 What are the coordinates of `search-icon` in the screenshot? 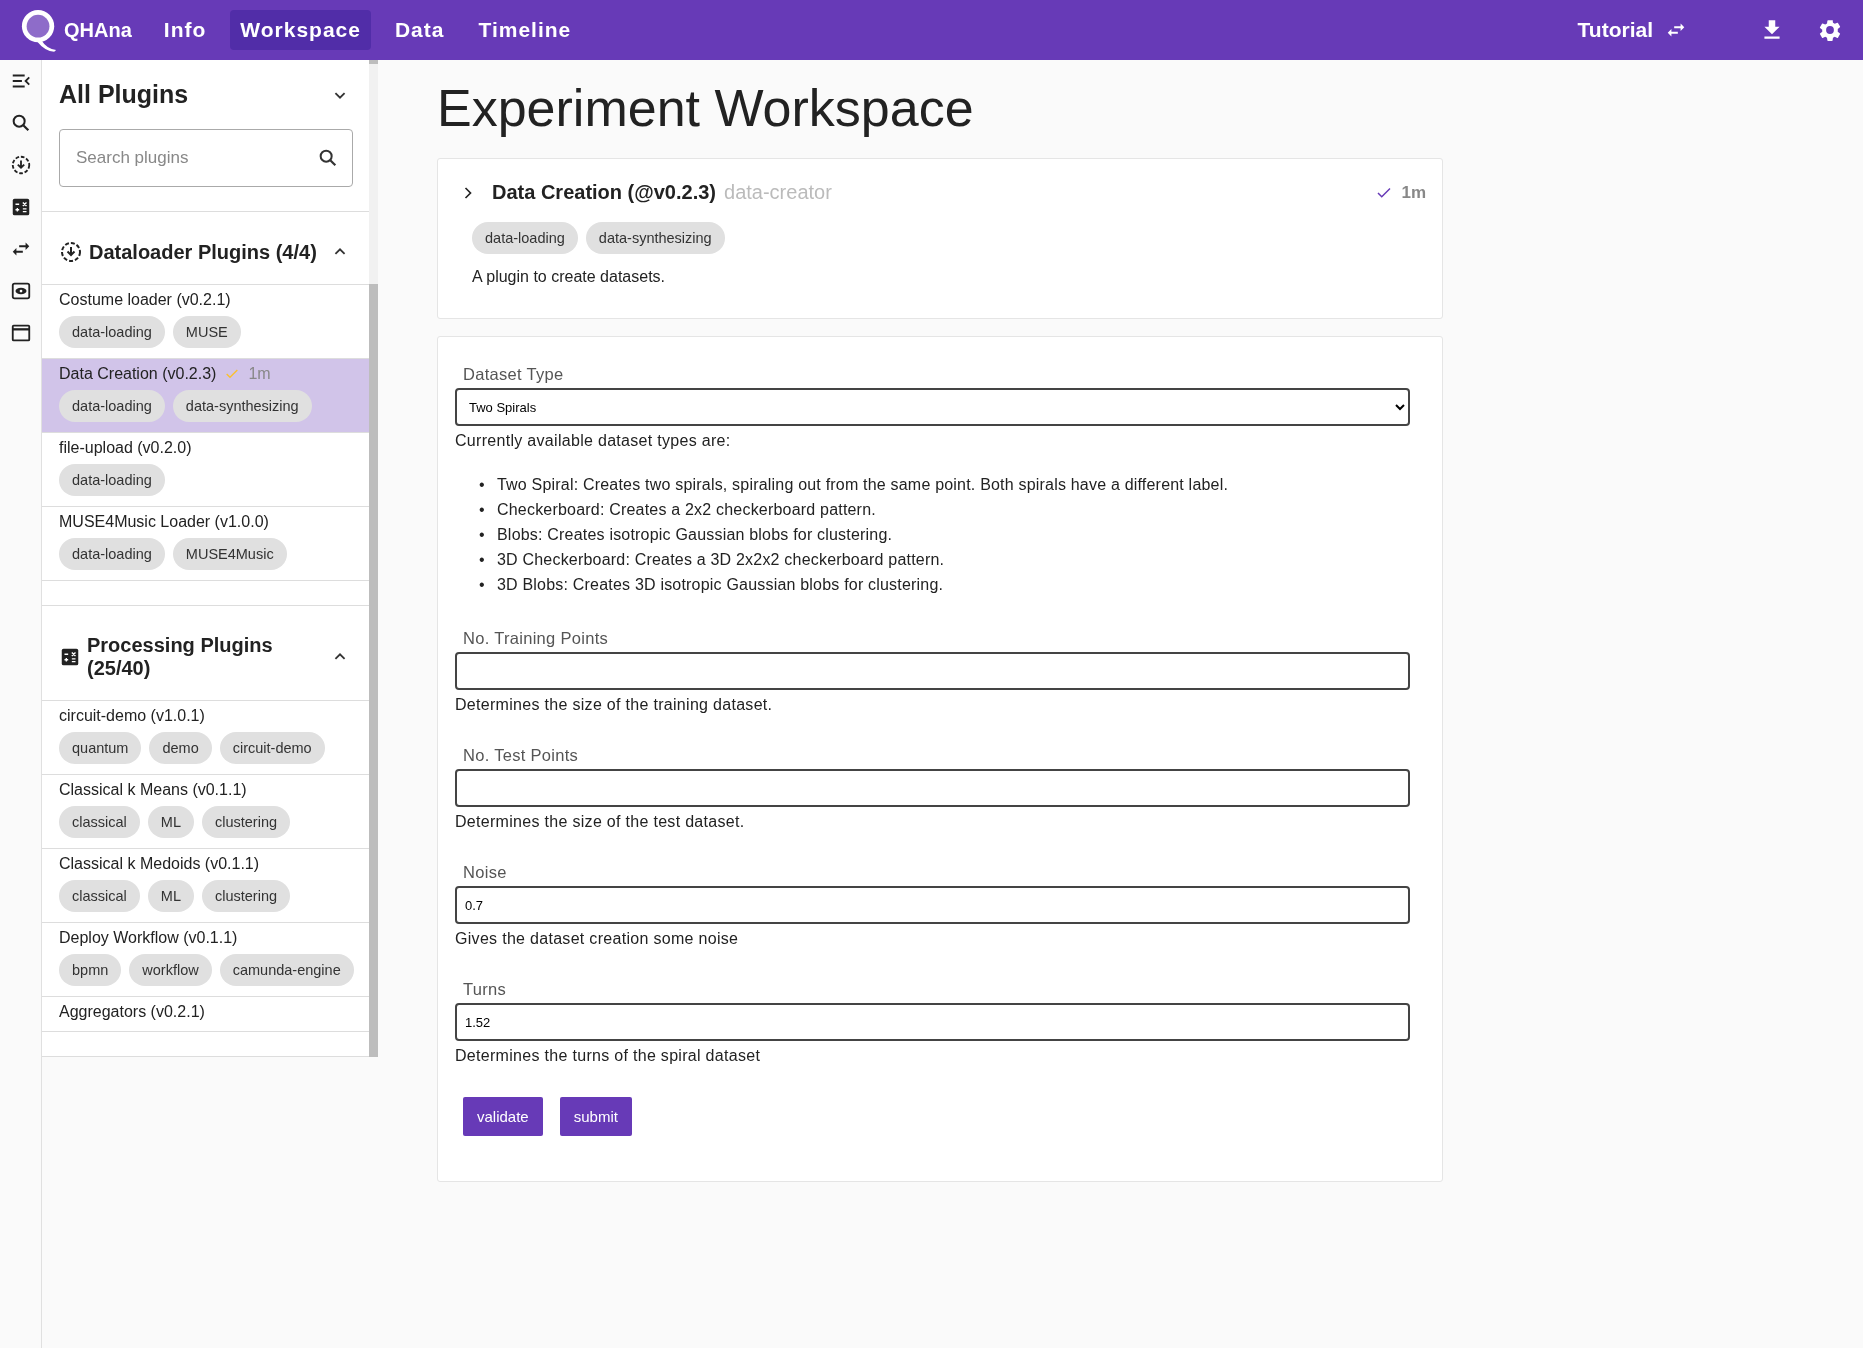 It's located at (328, 158).